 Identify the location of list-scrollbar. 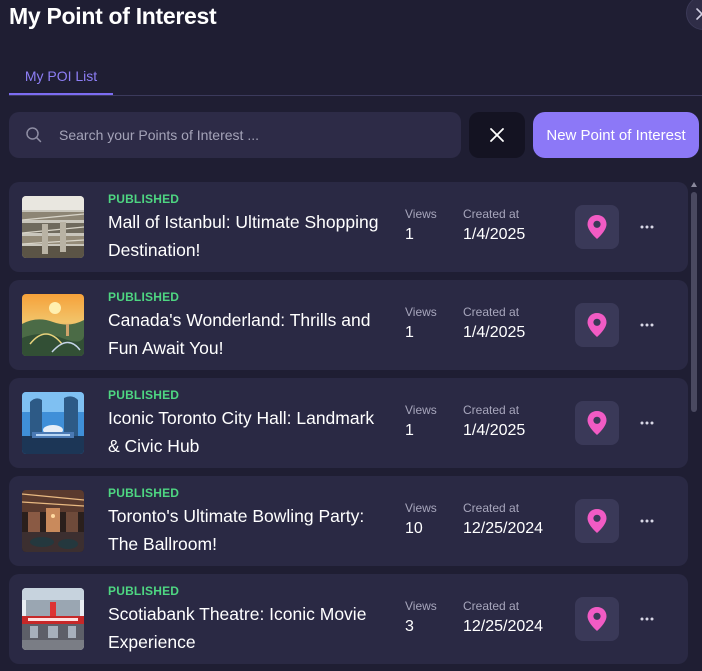
(694, 426).